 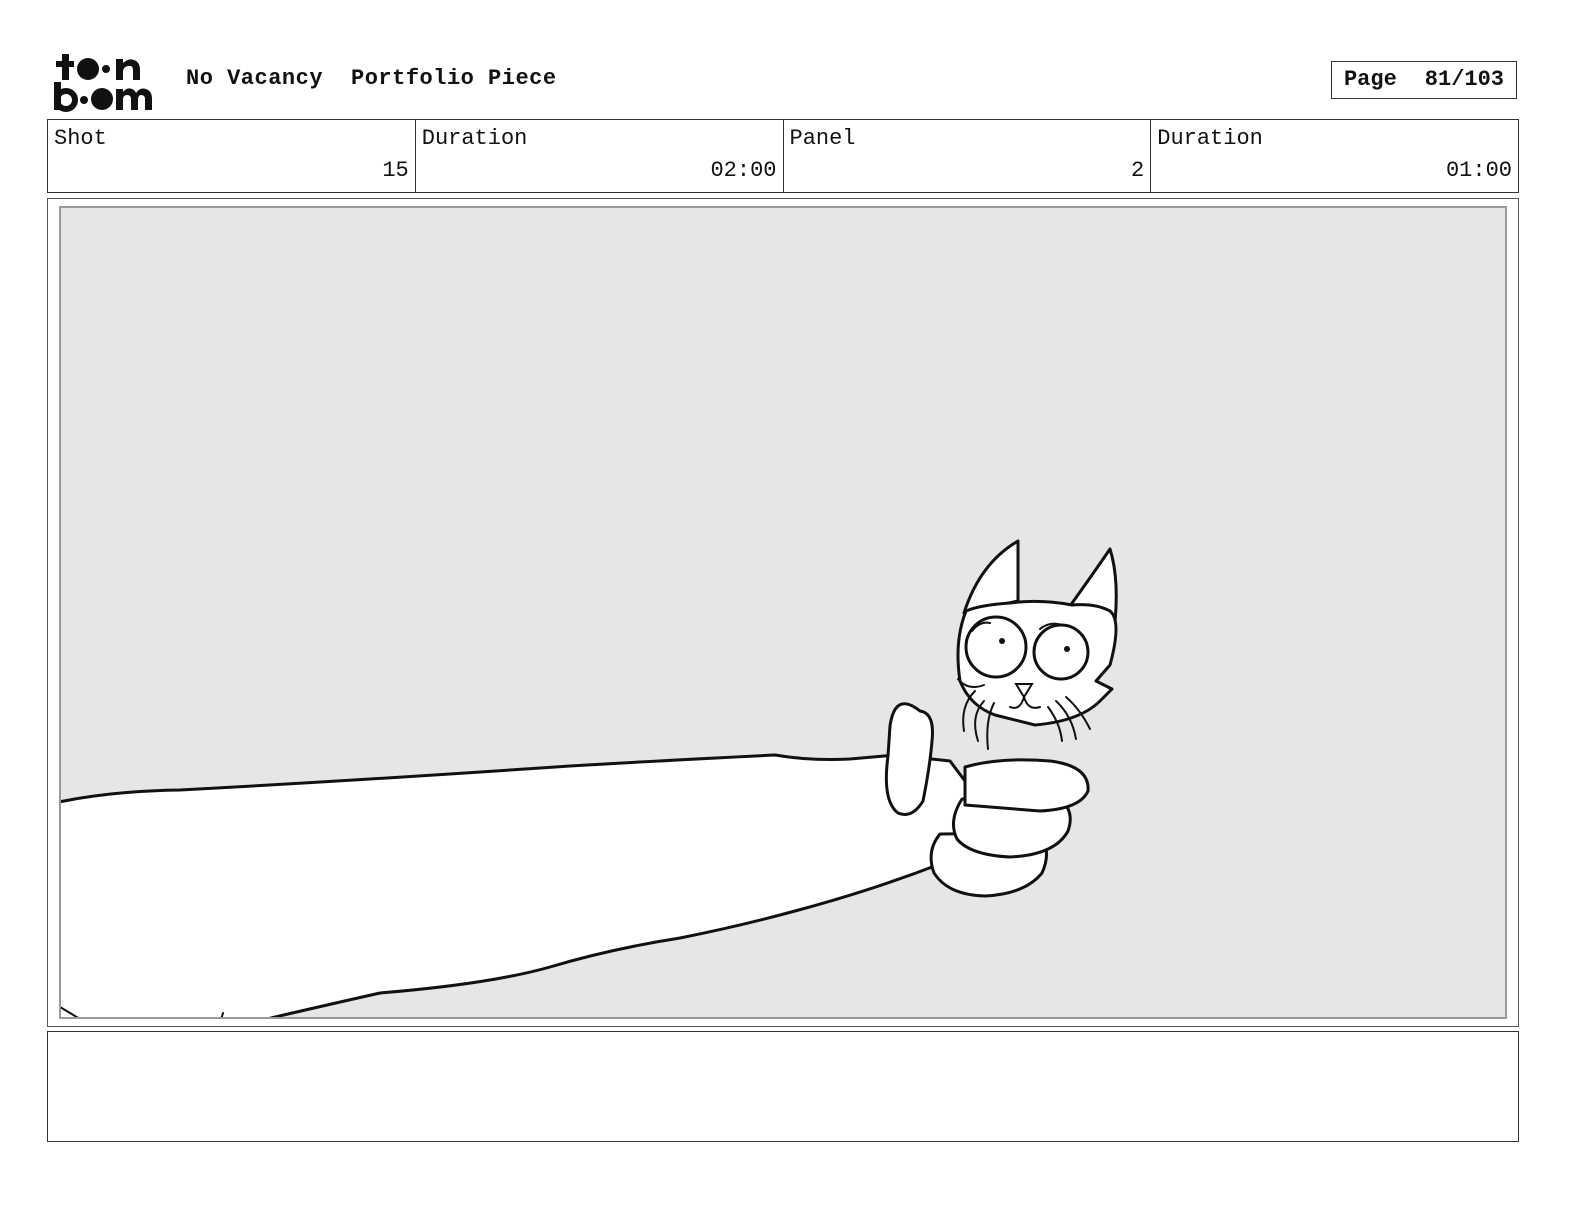 I want to click on shot-duration-cell: Duration 02:00, so click(x=600, y=156).